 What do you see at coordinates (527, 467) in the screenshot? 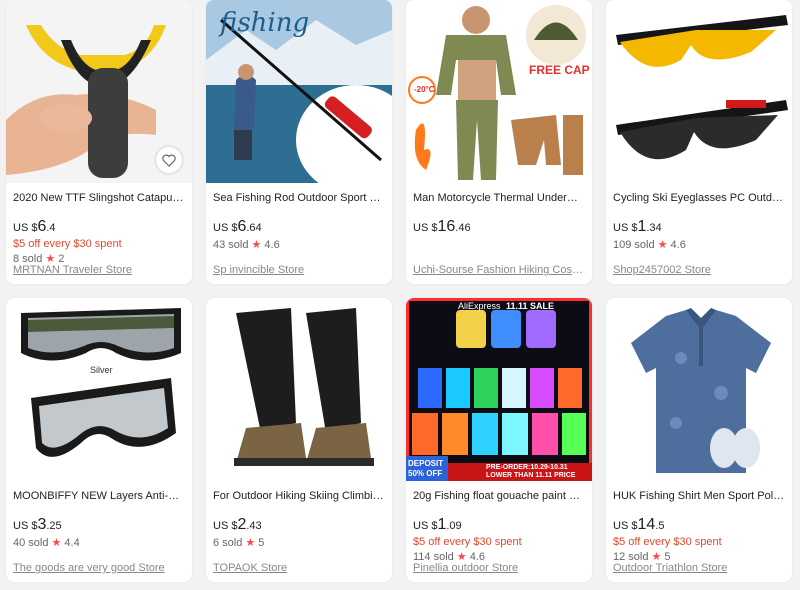
I see `preorder-label: PRE-ORDER:10.29-10.31` at bounding box center [527, 467].